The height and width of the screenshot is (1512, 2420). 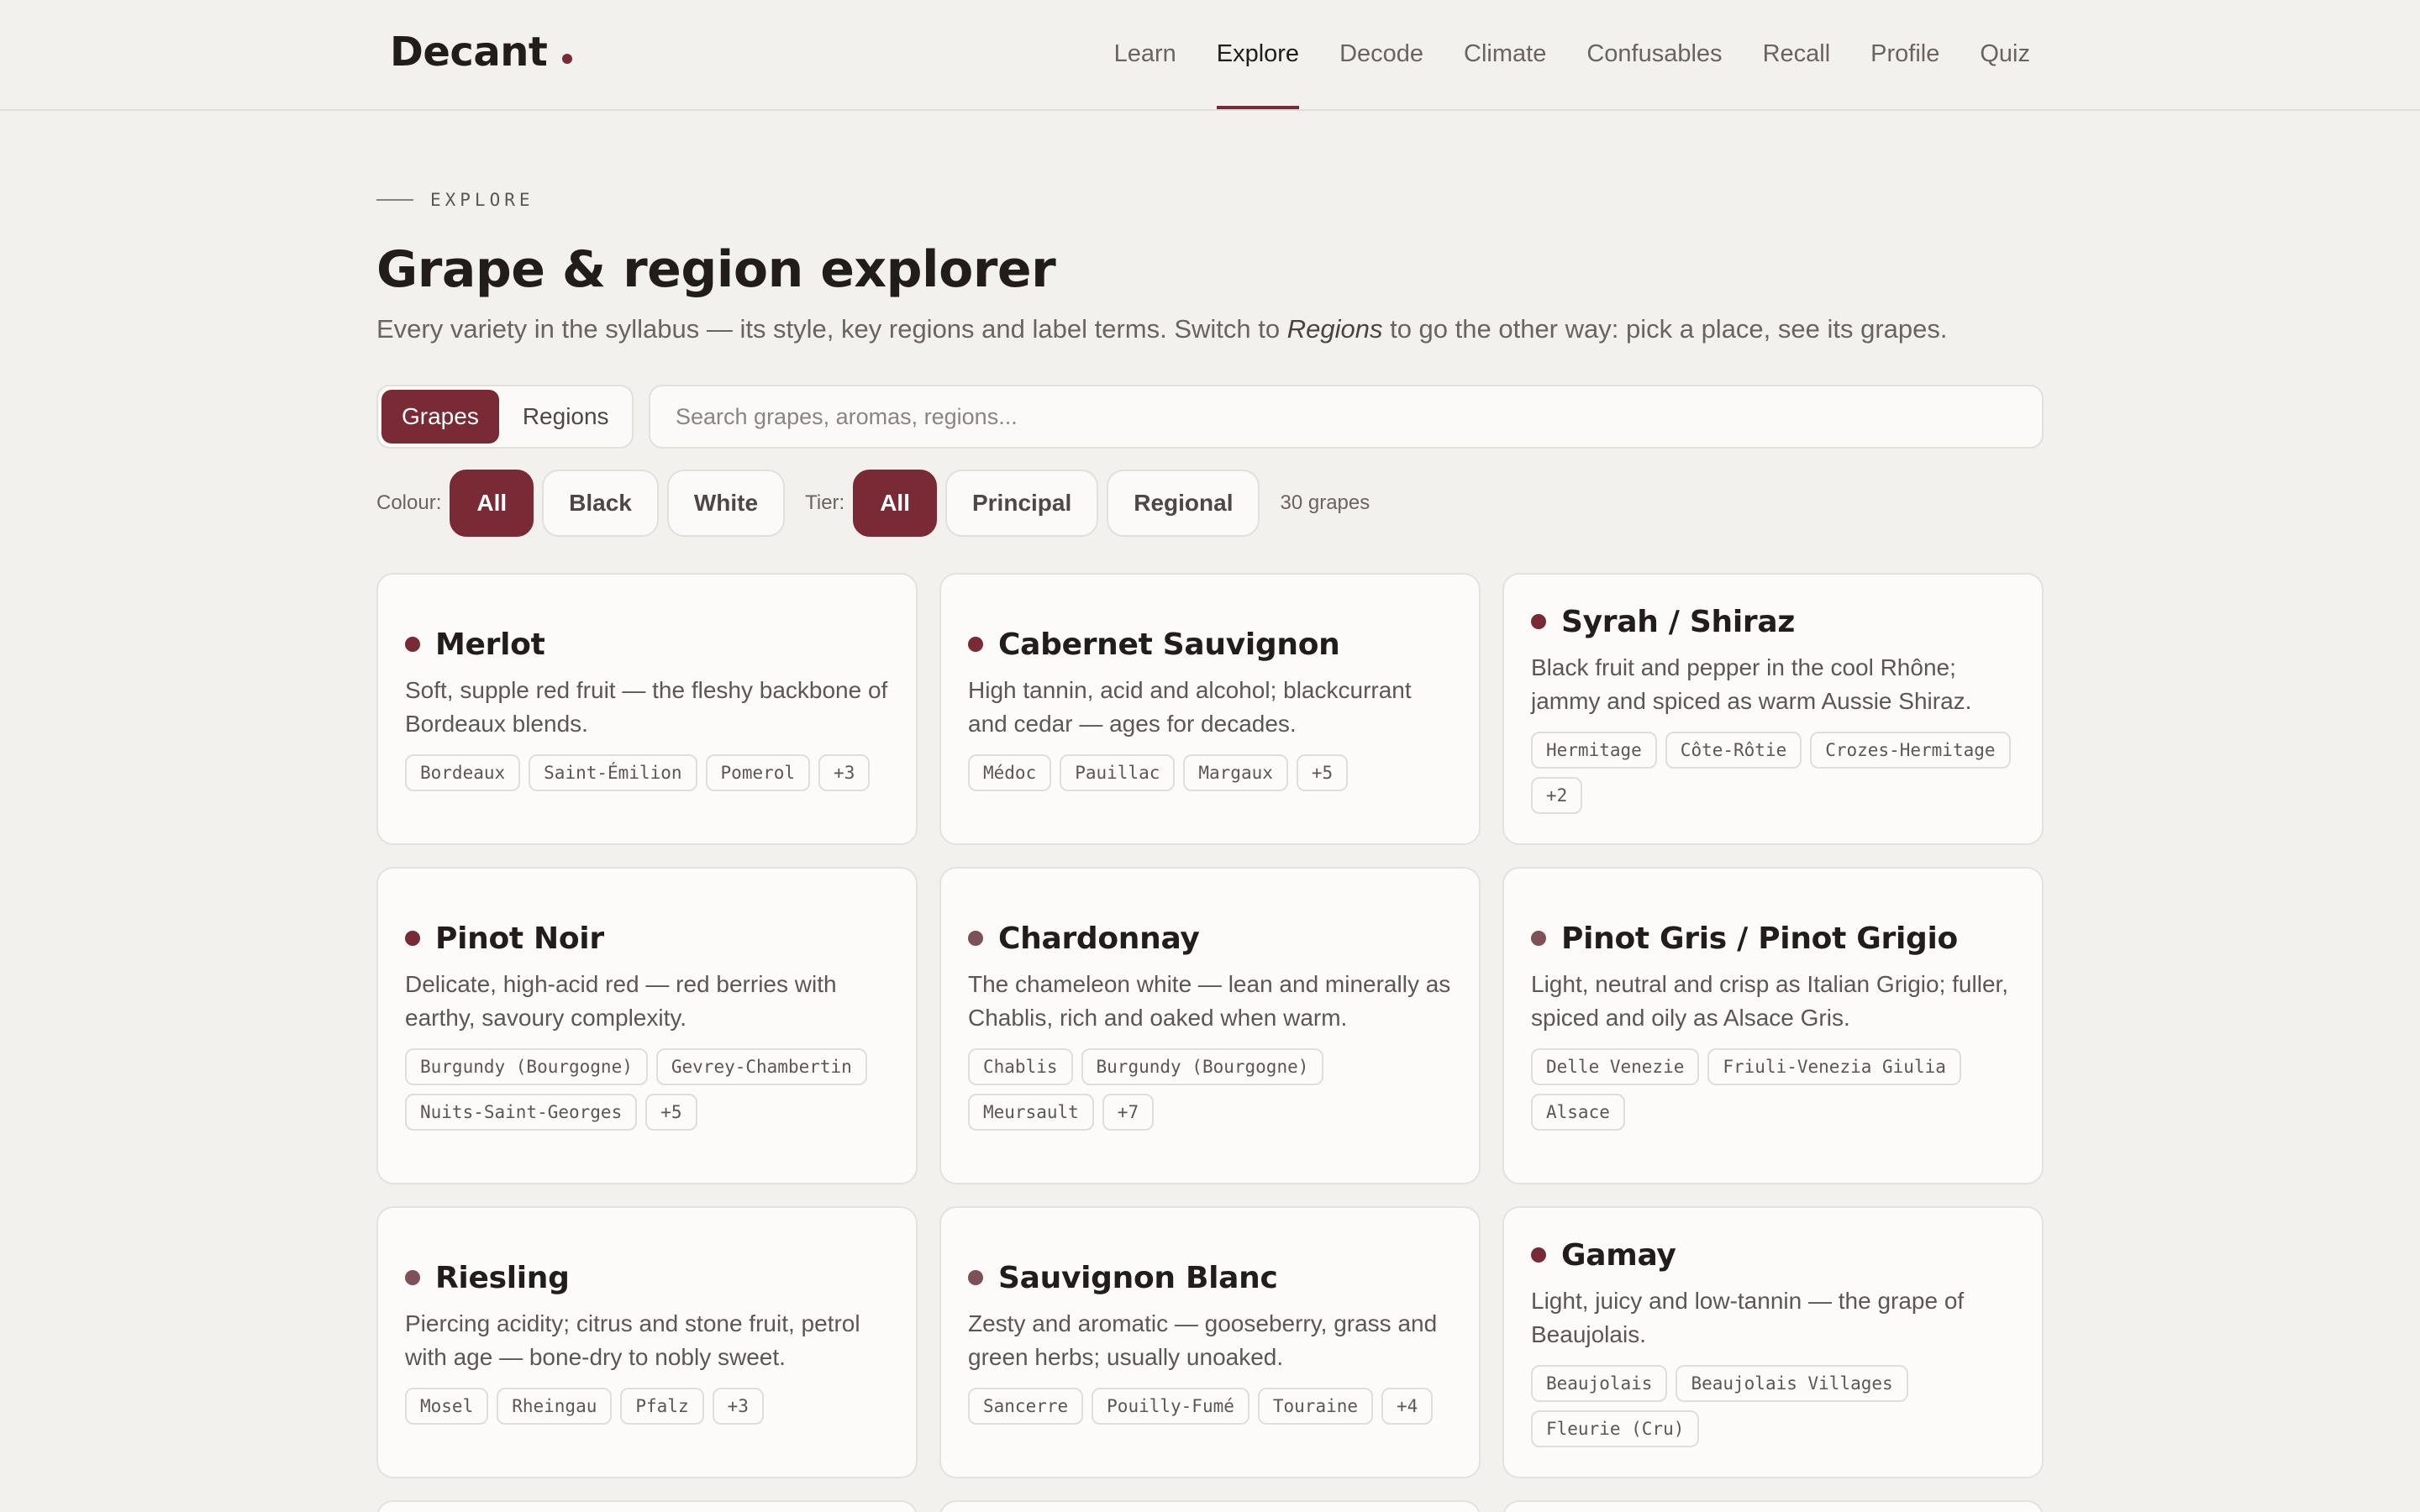 What do you see at coordinates (758, 772) in the screenshot?
I see `region-tag: Pomerol` at bounding box center [758, 772].